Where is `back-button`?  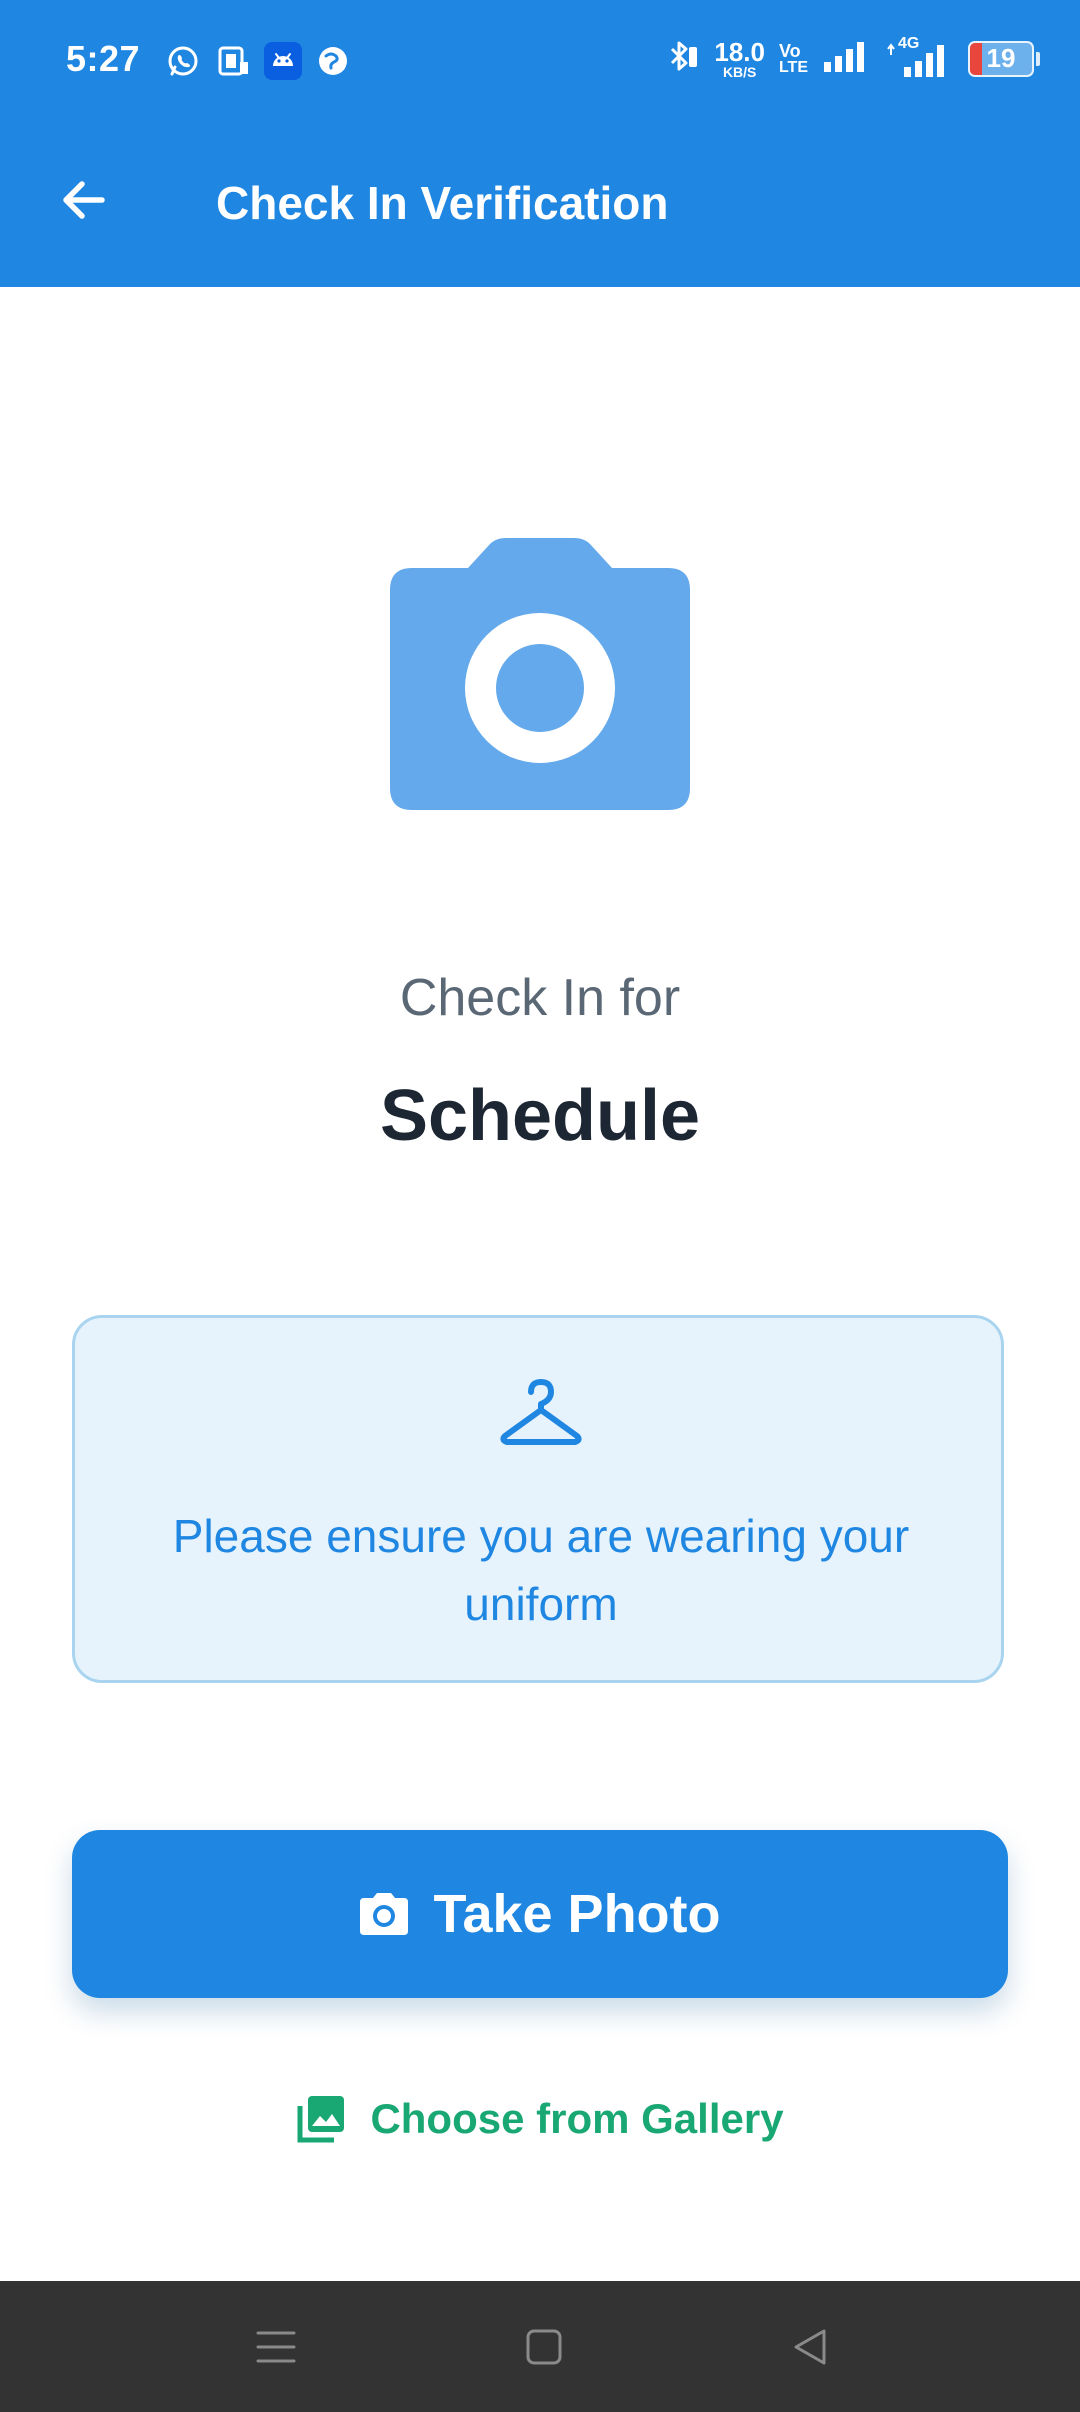 back-button is located at coordinates (84, 200).